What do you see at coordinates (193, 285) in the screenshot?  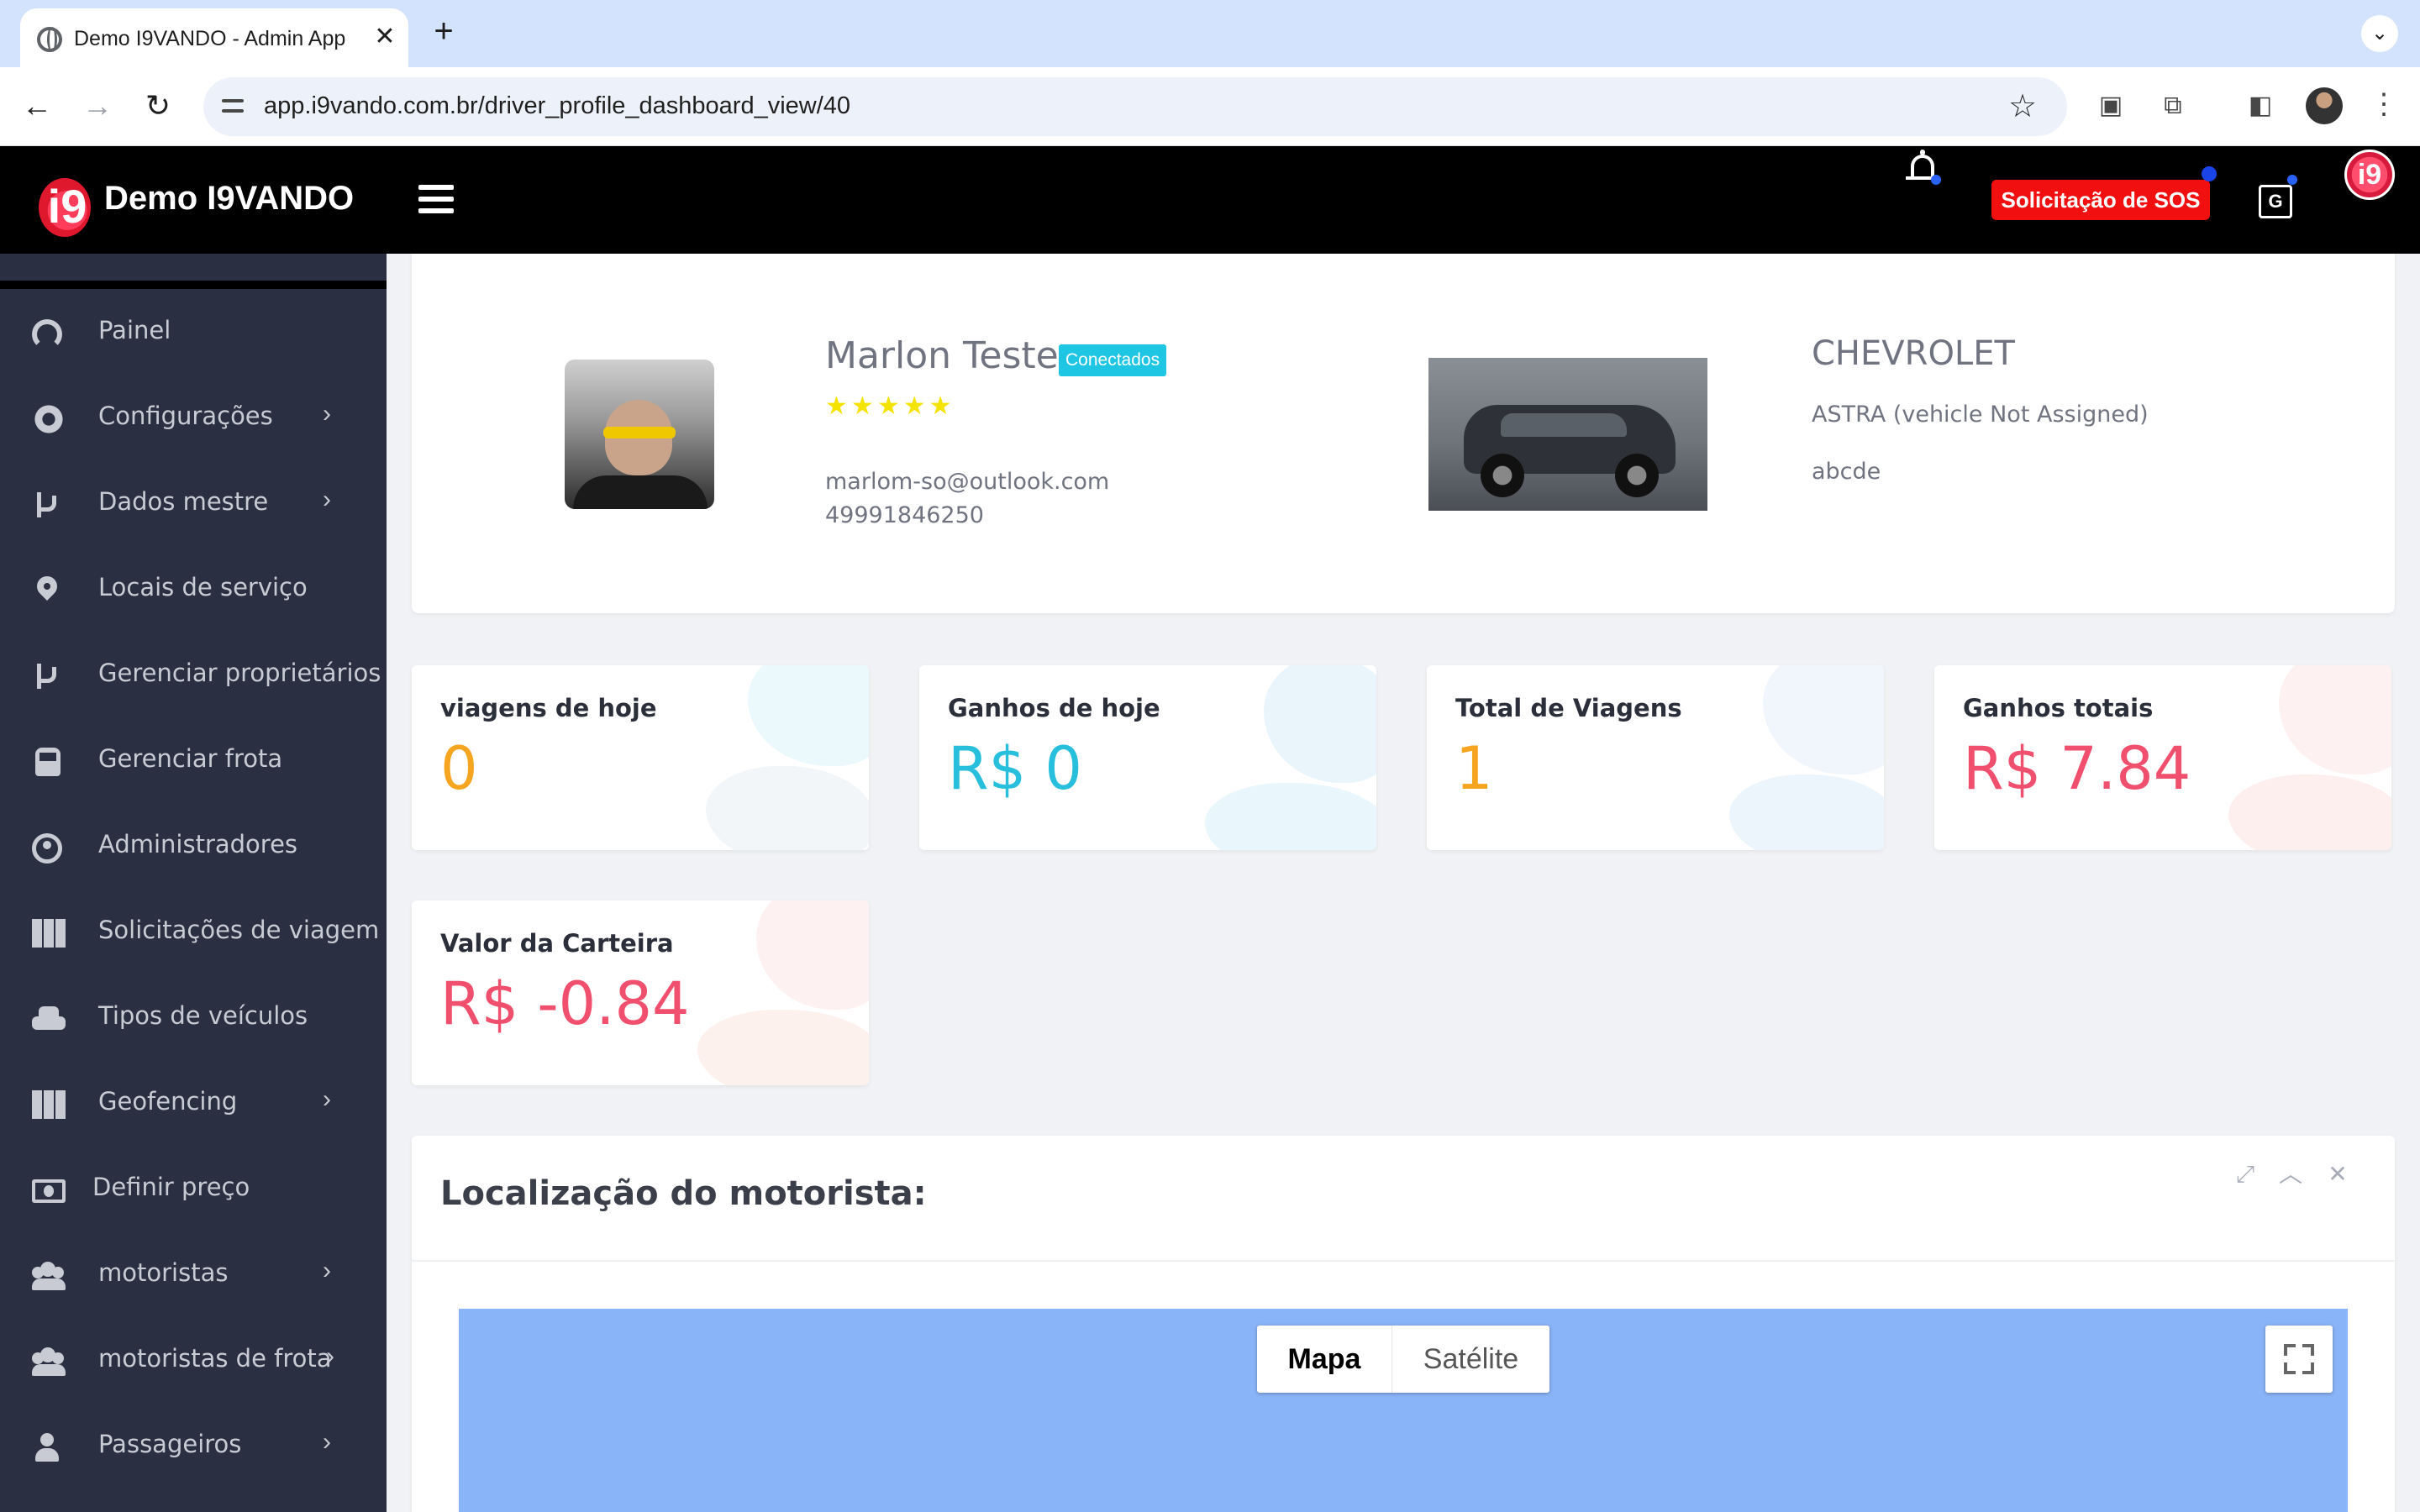 I see `sidebar-divider` at bounding box center [193, 285].